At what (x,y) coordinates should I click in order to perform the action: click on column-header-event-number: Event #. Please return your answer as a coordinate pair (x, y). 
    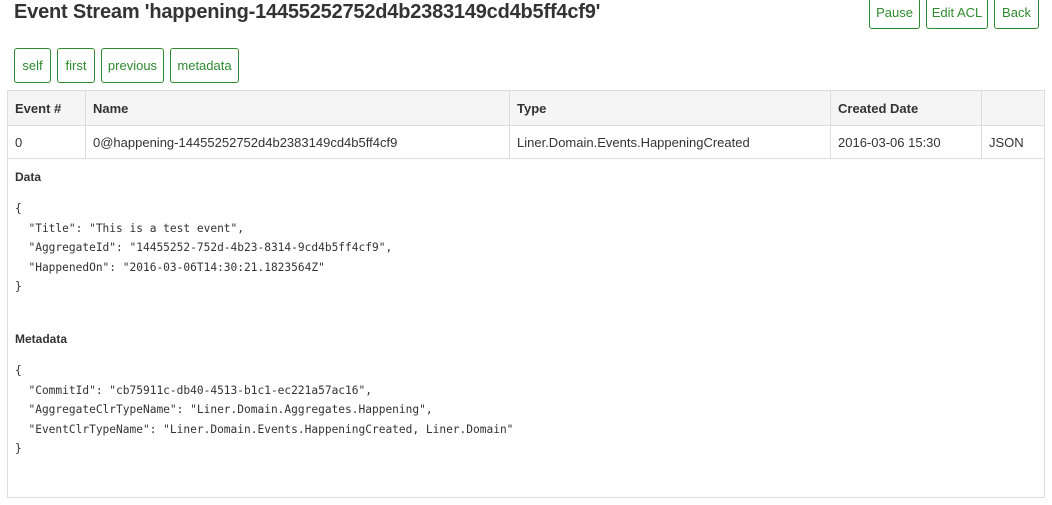
    Looking at the image, I should click on (38, 108).